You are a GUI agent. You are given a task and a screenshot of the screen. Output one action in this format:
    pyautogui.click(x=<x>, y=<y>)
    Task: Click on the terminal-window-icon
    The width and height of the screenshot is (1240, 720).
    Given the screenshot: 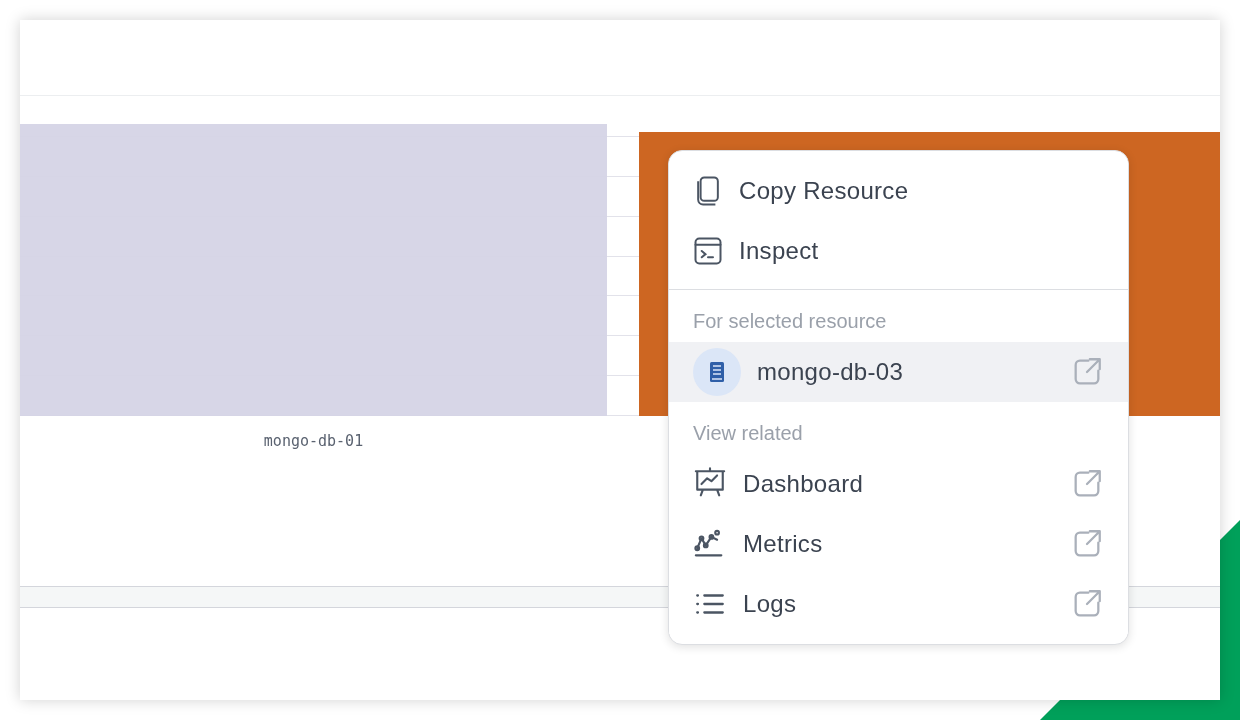 What is the action you would take?
    pyautogui.click(x=708, y=251)
    